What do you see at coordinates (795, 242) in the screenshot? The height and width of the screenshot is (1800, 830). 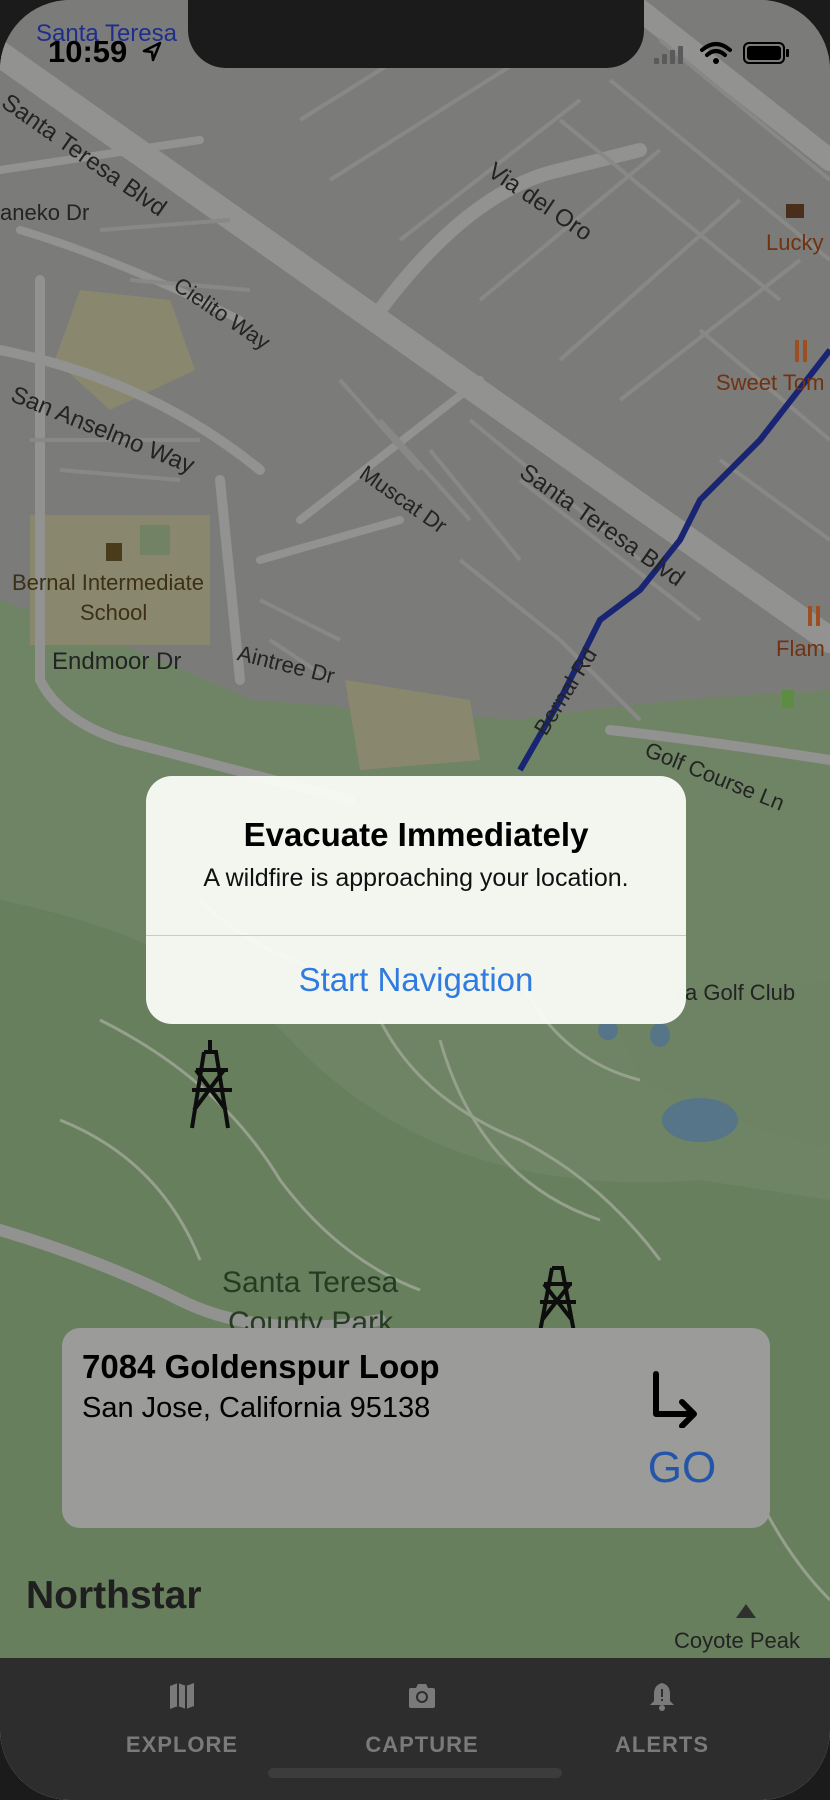 I see `map-label-poi: Lucky` at bounding box center [795, 242].